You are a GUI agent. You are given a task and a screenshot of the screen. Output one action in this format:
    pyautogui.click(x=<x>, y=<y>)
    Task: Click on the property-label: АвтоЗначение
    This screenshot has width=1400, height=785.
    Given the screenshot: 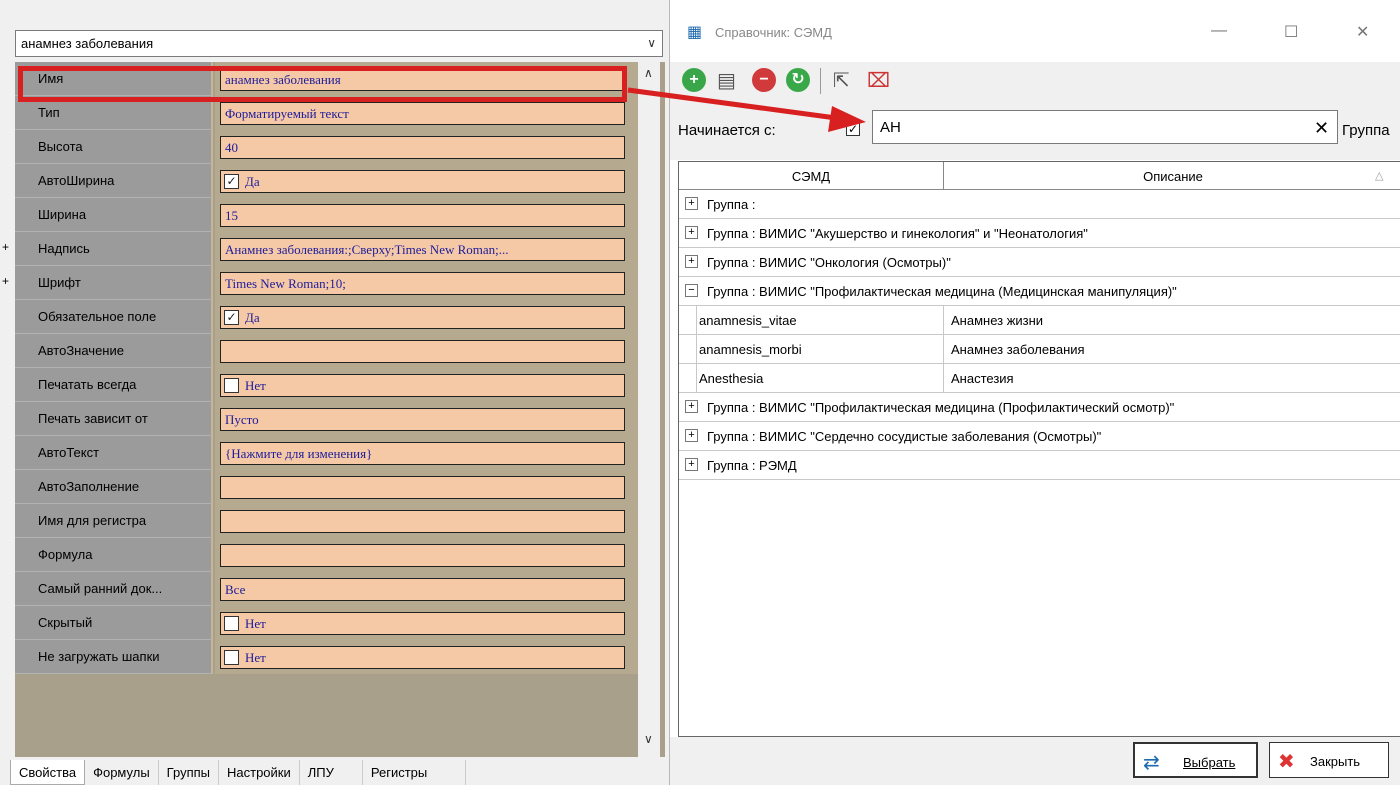 What is the action you would take?
    pyautogui.click(x=81, y=350)
    